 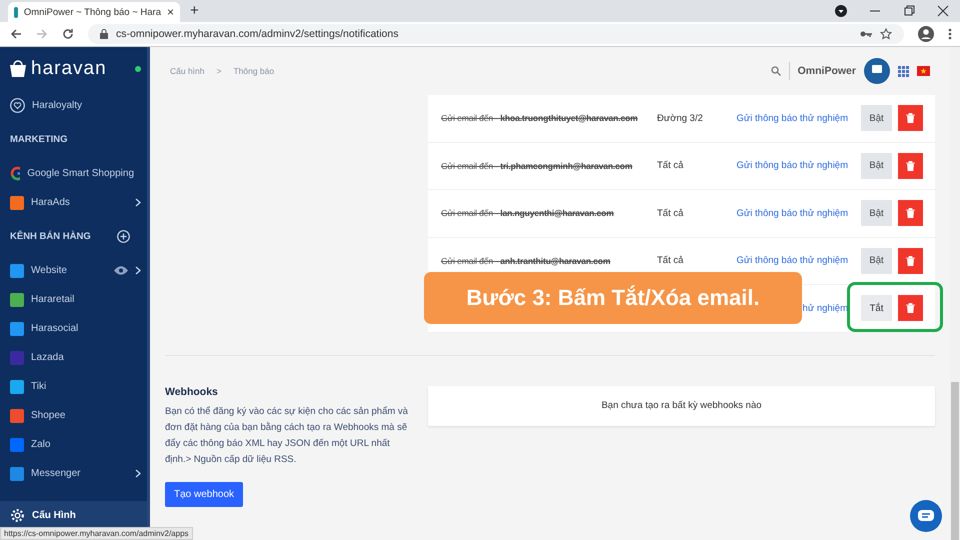 What do you see at coordinates (526, 261) in the screenshot?
I see `recipient-email: Gửi email đến - anh.tranthitu@haravan.com` at bounding box center [526, 261].